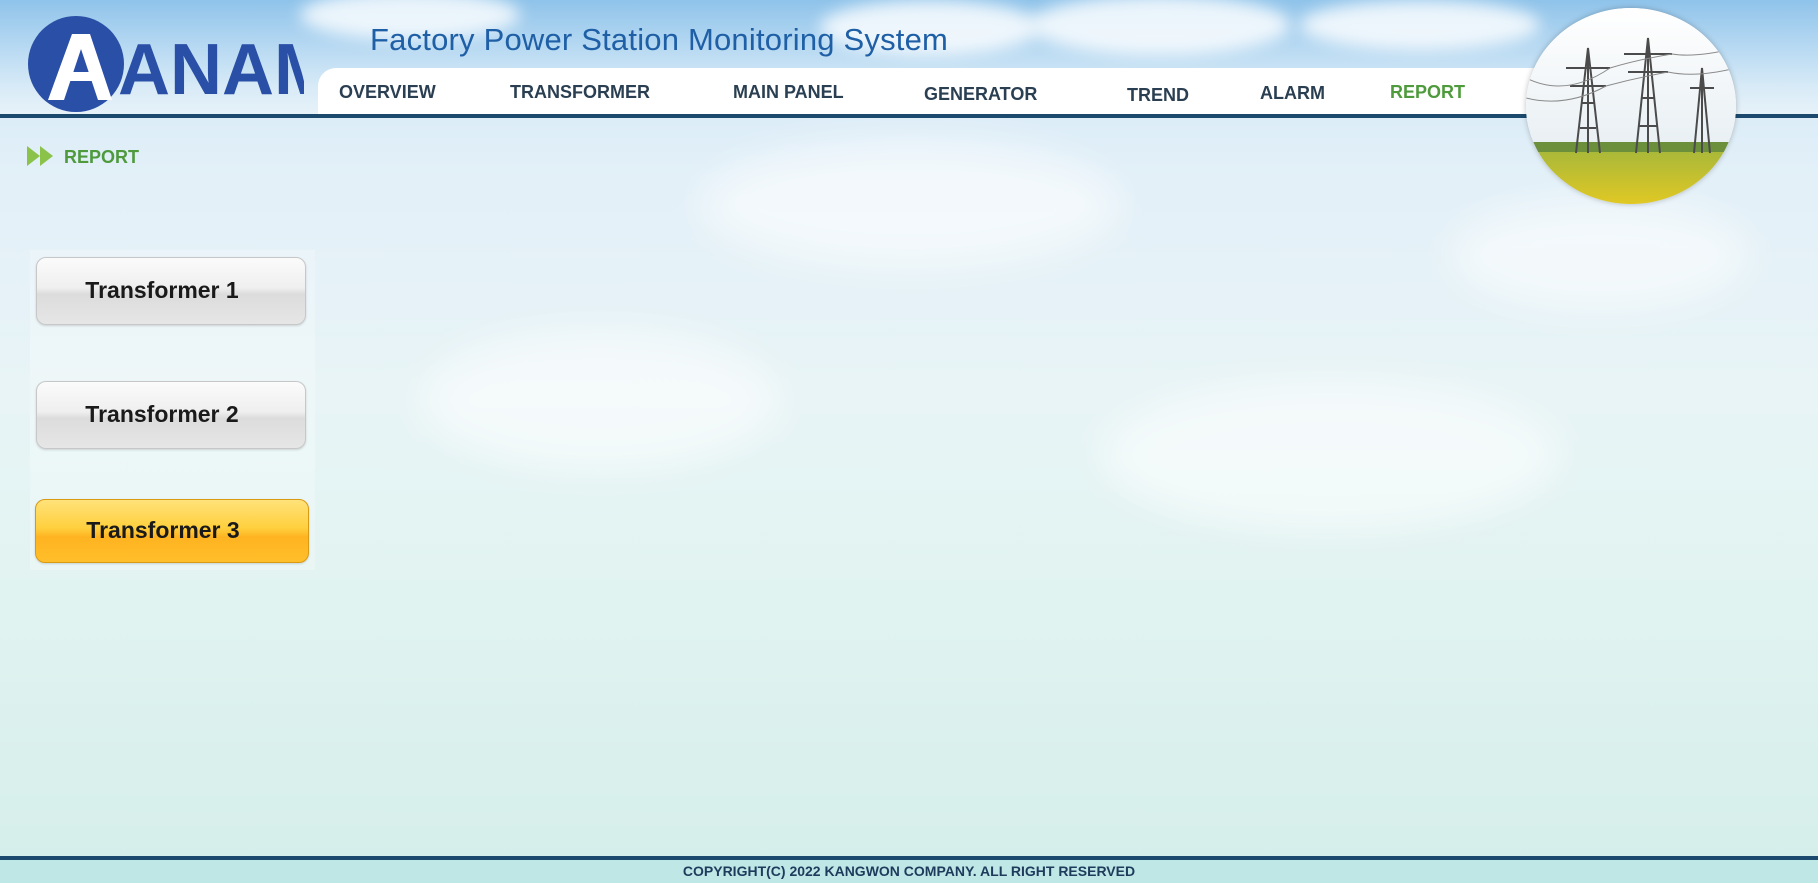 This screenshot has width=1818, height=883. What do you see at coordinates (387, 92) in the screenshot?
I see `nav-overview: OVERVIEW` at bounding box center [387, 92].